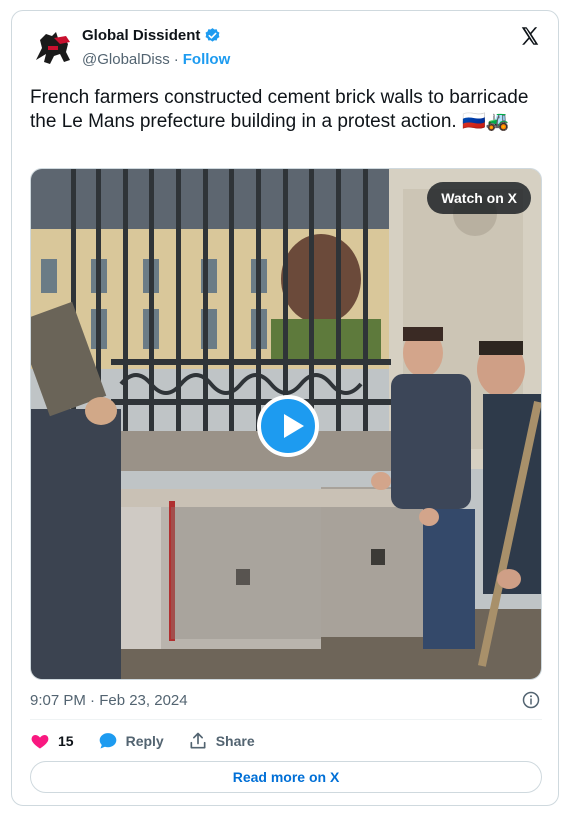  I want to click on like-count: 15, so click(66, 741).